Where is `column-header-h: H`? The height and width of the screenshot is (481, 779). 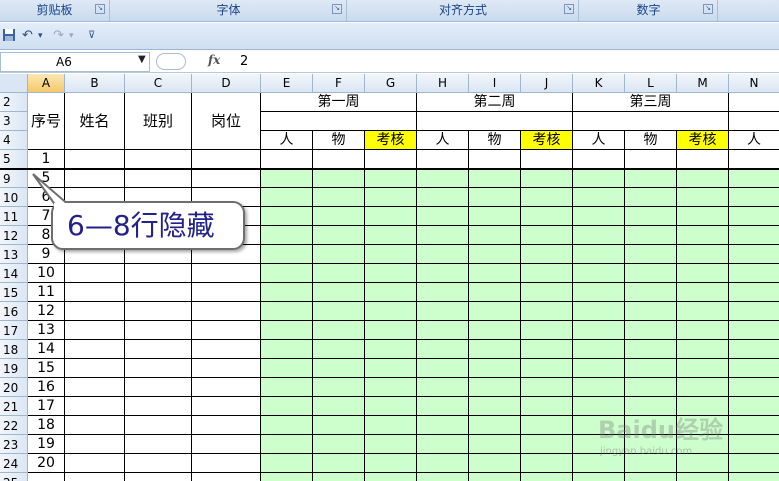 column-header-h: H is located at coordinates (443, 83).